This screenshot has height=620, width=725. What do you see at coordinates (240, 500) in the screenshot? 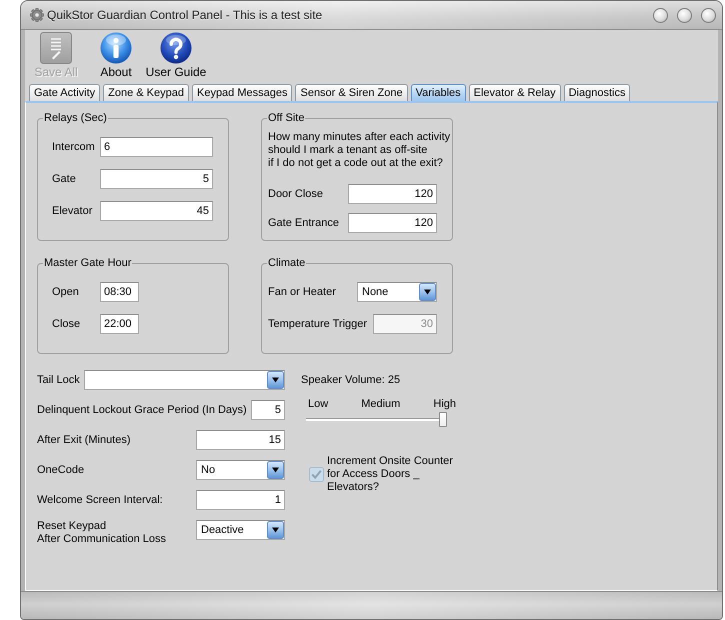
I see `input-field: 1` at bounding box center [240, 500].